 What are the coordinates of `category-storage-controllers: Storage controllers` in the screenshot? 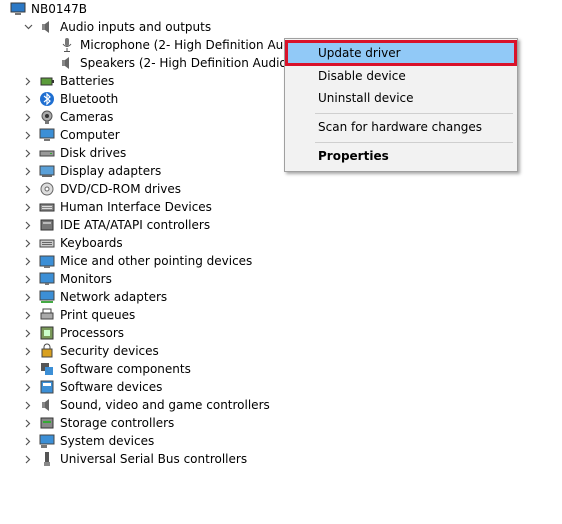 It's located at (98, 423).